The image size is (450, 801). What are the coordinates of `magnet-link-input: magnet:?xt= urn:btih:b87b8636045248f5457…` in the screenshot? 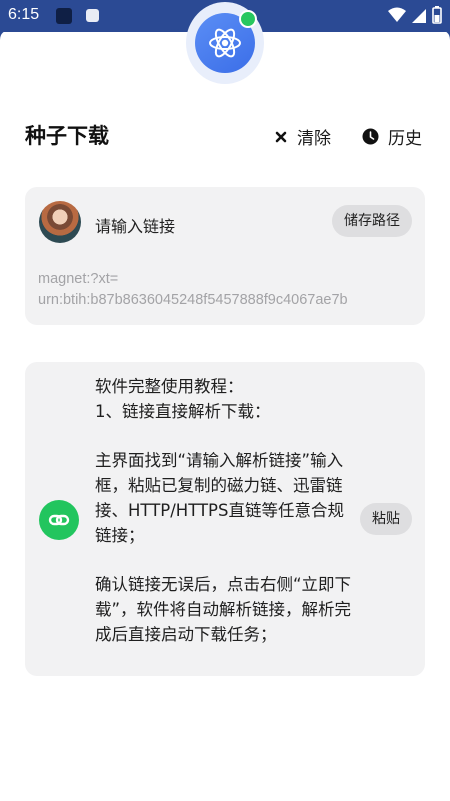 It's located at (225, 290).